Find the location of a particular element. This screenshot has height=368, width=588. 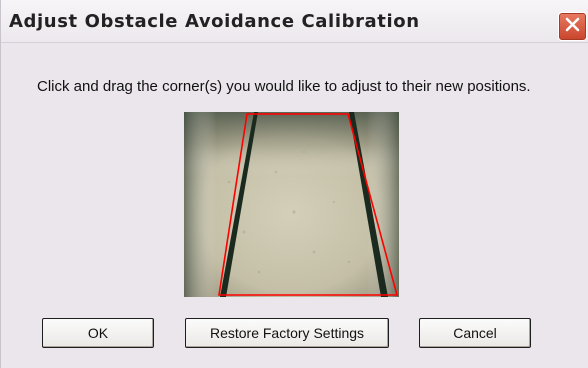

dialog-title: Adjust Obstacle Avoidance Calibration is located at coordinates (214, 21).